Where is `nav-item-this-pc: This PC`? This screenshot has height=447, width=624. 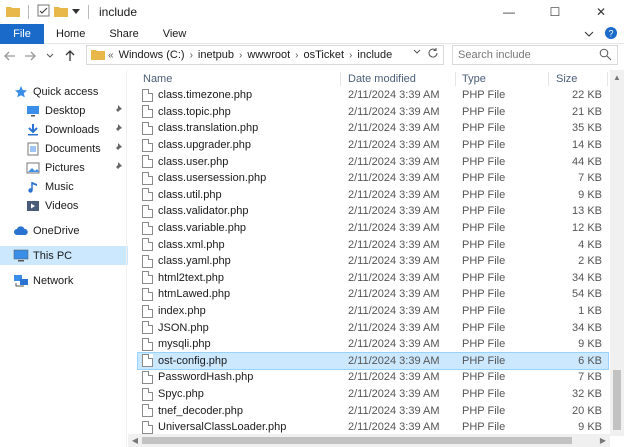 nav-item-this-pc: This PC is located at coordinates (64, 255).